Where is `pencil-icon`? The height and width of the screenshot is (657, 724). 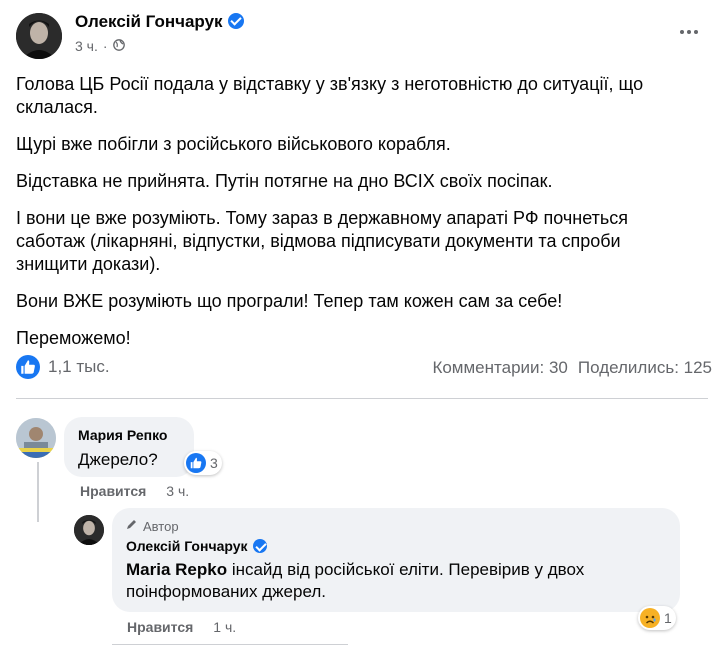 pencil-icon is located at coordinates (132, 526).